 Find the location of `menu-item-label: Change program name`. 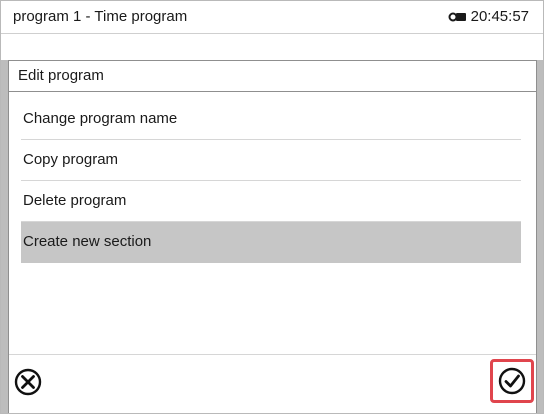

menu-item-label: Change program name is located at coordinates (100, 118).